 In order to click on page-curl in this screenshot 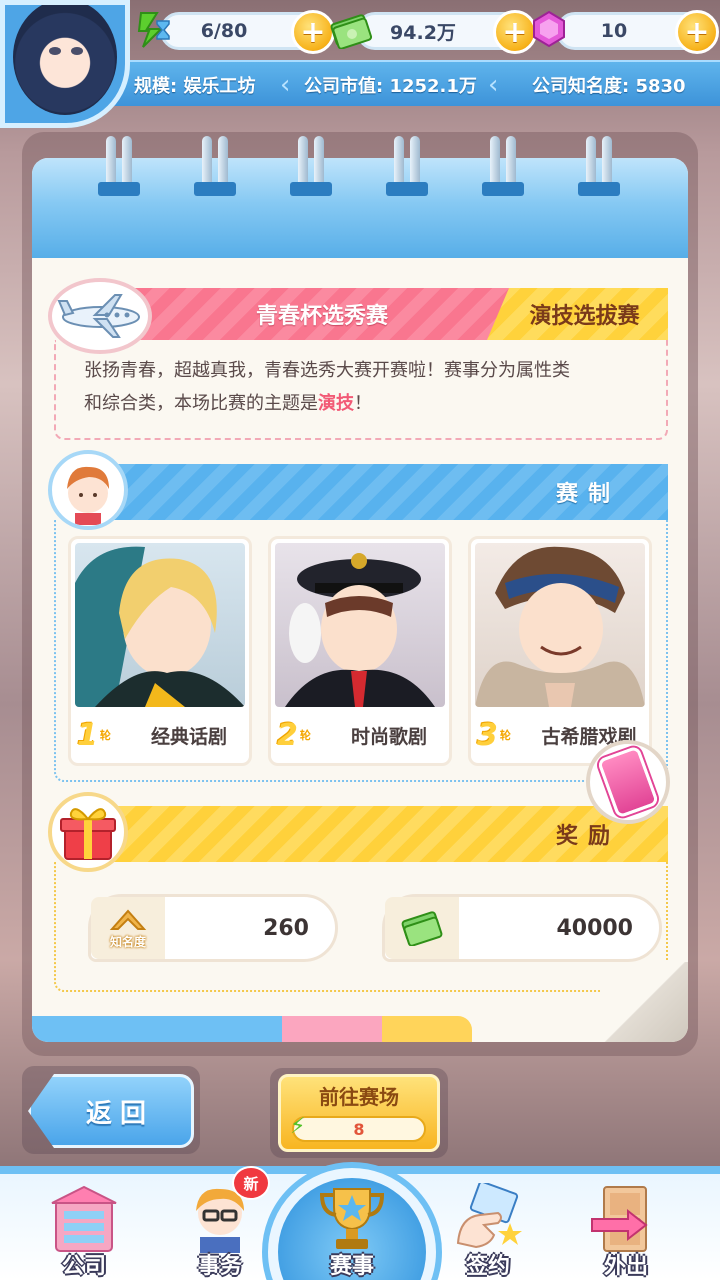, I will do `click(644, 1002)`.